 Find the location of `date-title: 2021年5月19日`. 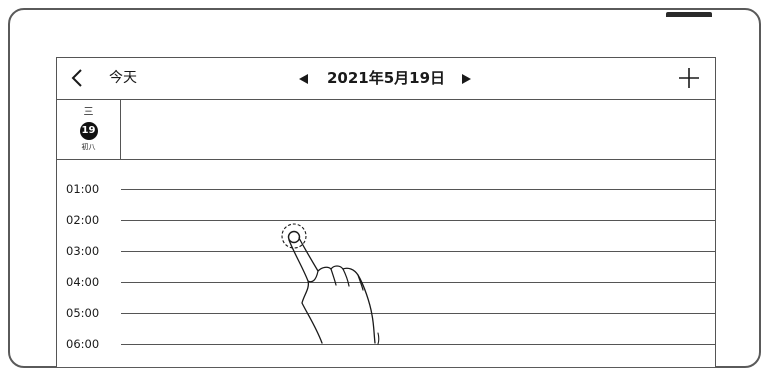

date-title: 2021年5月19日 is located at coordinates (386, 78).